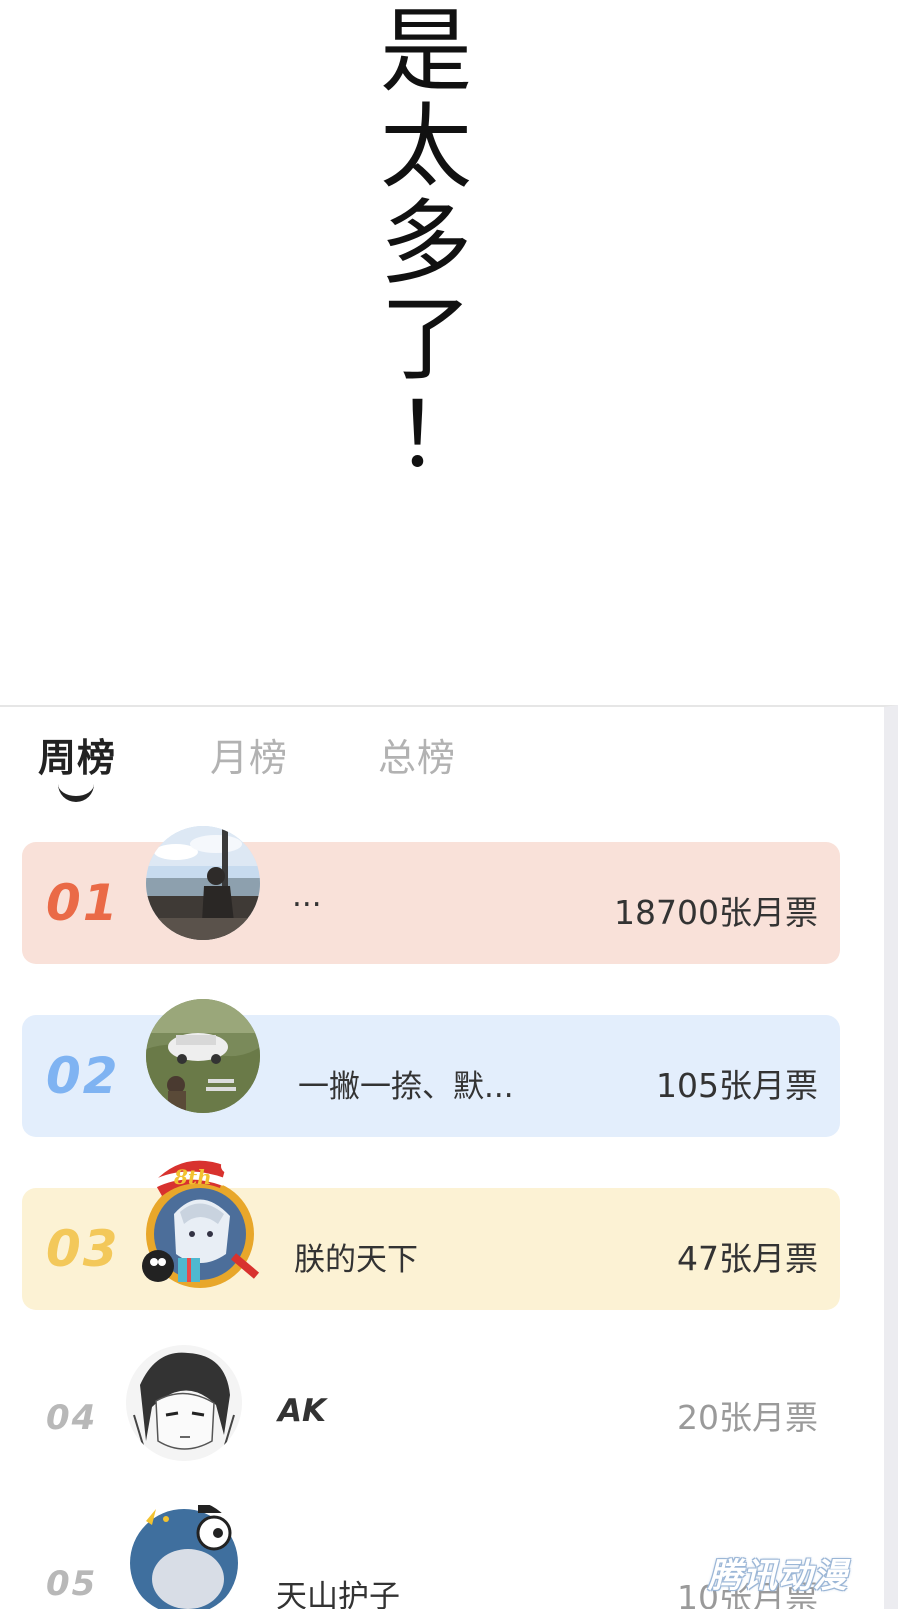  What do you see at coordinates (431, 1407) in the screenshot?
I see `rank-row-4: 04 AK 20张月票` at bounding box center [431, 1407].